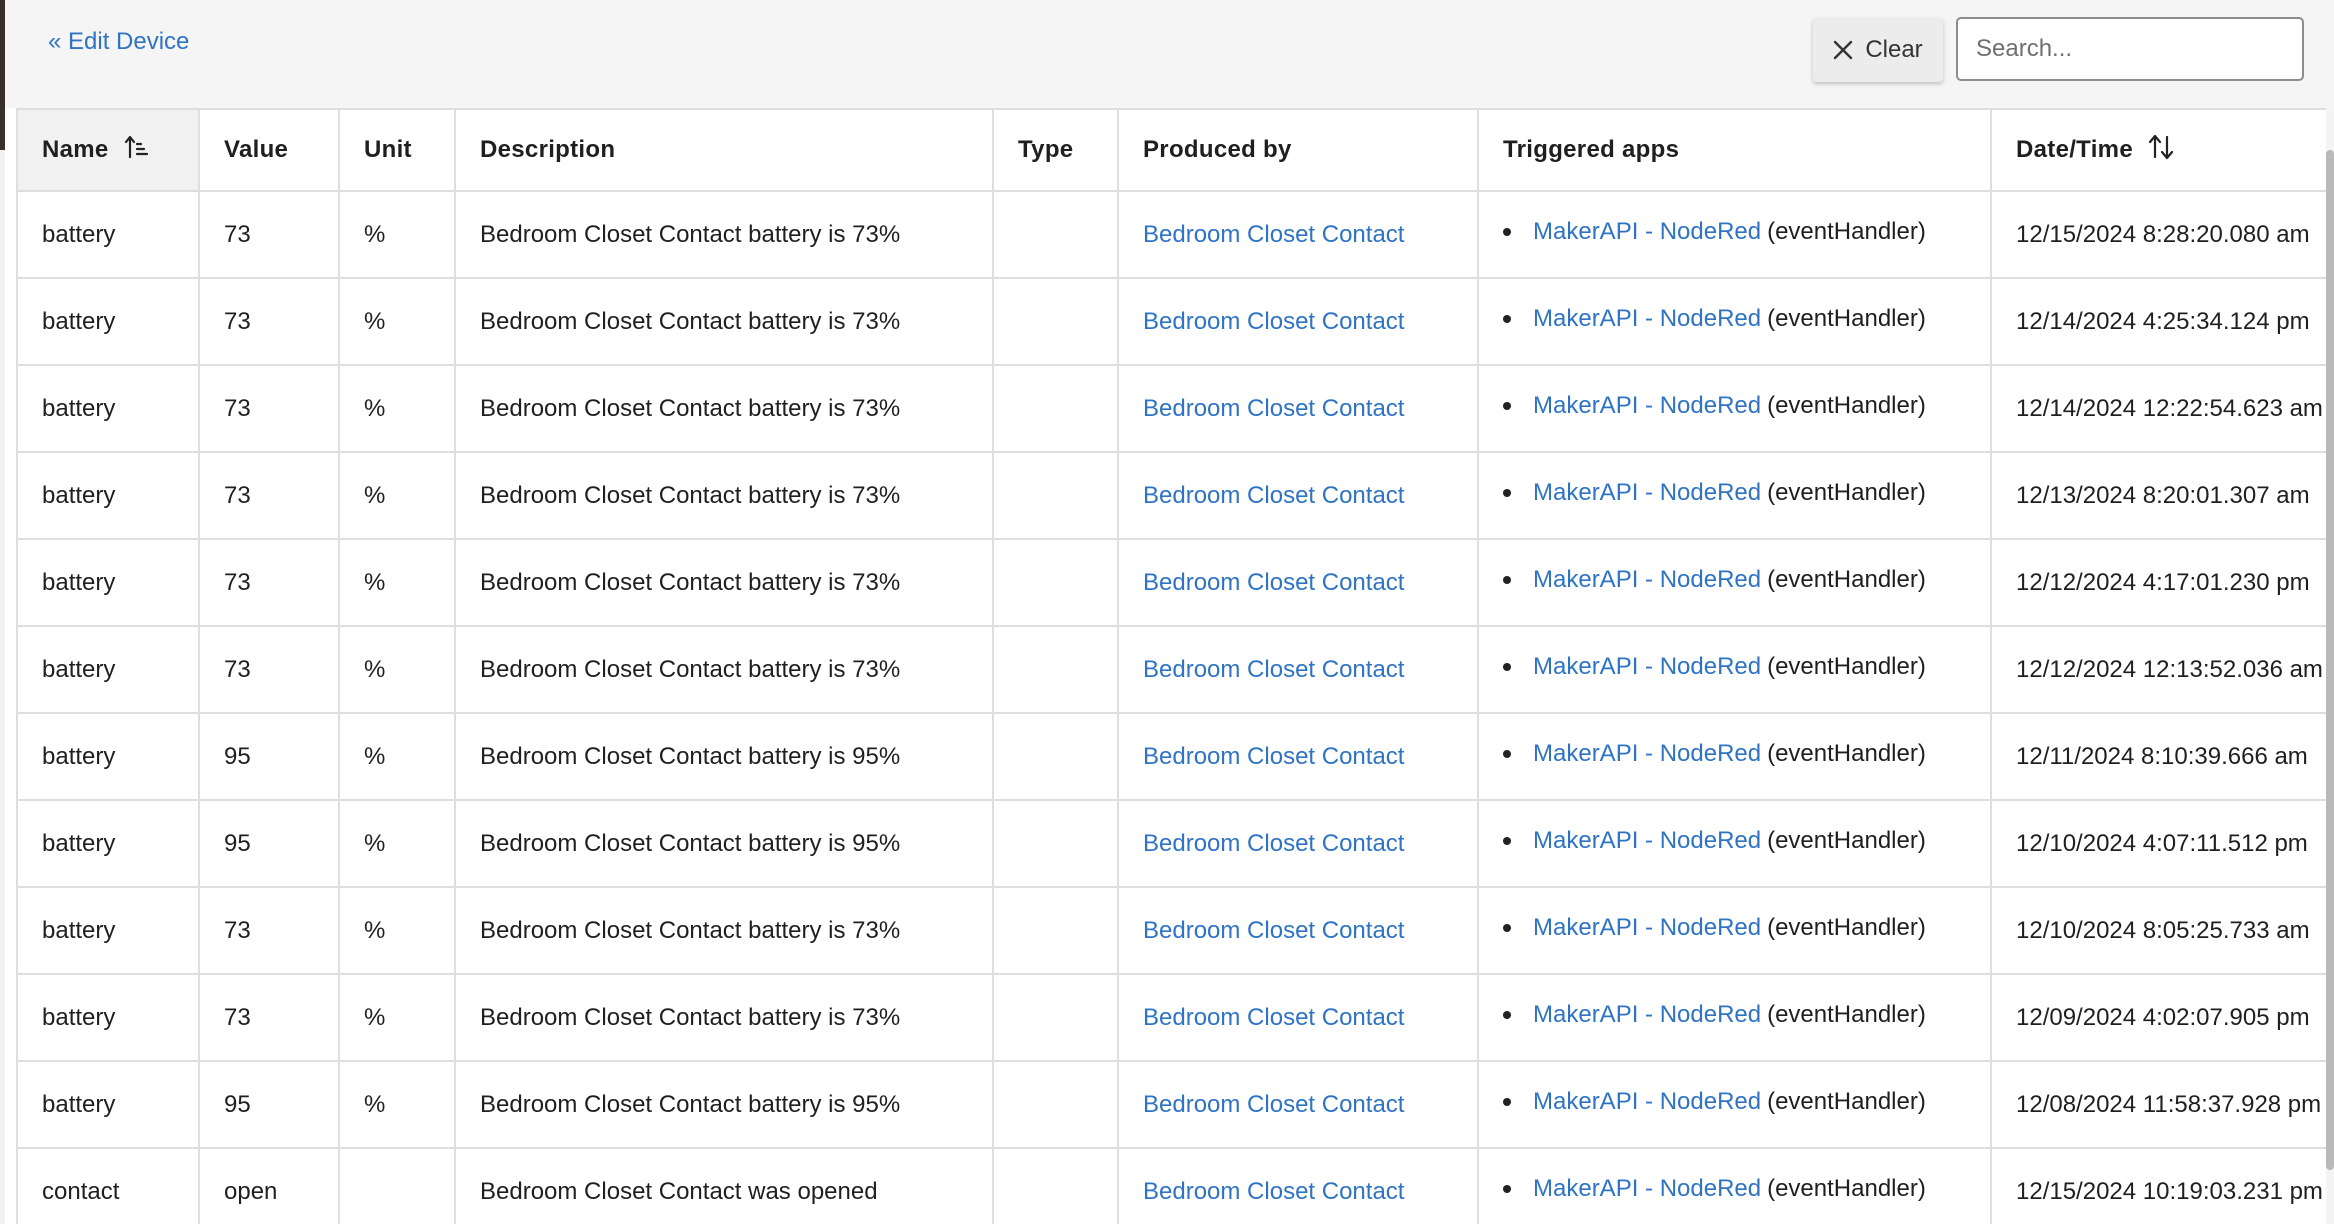  I want to click on cell-value: 73, so click(269, 669).